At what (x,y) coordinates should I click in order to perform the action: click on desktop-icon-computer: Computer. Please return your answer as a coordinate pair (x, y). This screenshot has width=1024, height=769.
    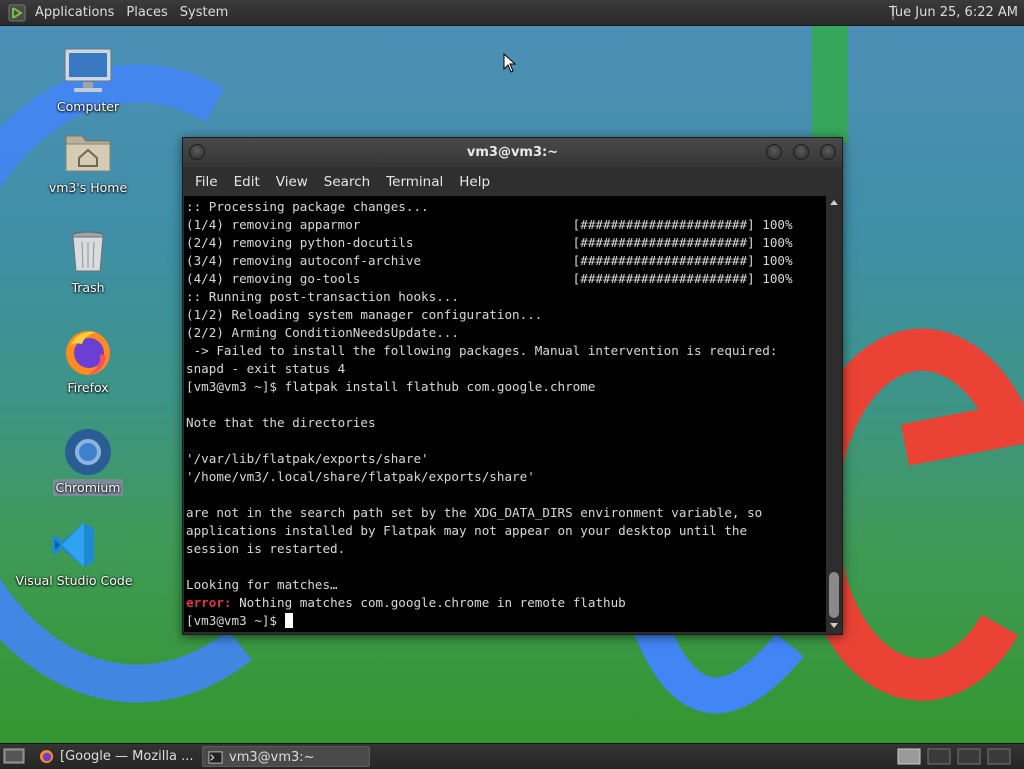
    Looking at the image, I should click on (88, 79).